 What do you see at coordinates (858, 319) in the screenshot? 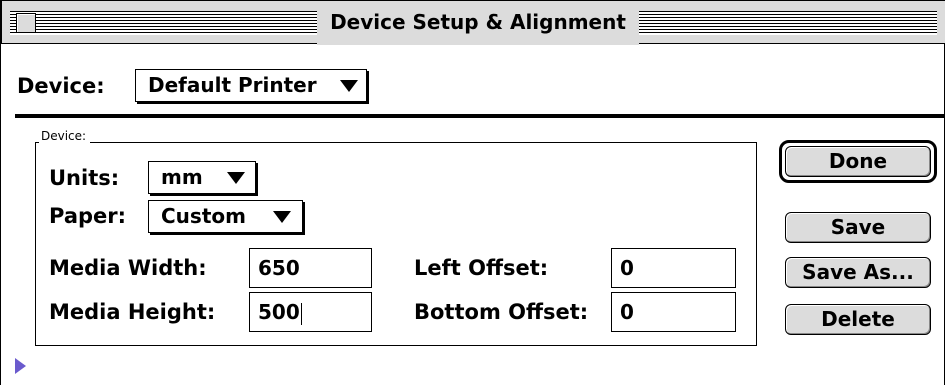
I see `delete-button: Delete` at bounding box center [858, 319].